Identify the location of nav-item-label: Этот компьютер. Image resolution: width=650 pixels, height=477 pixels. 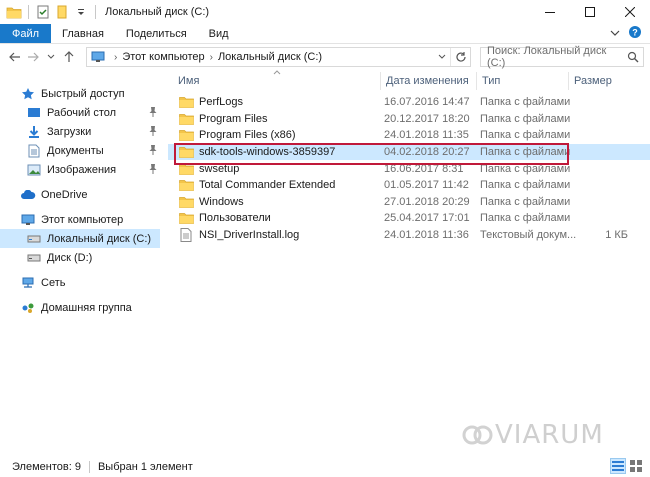
(82, 219).